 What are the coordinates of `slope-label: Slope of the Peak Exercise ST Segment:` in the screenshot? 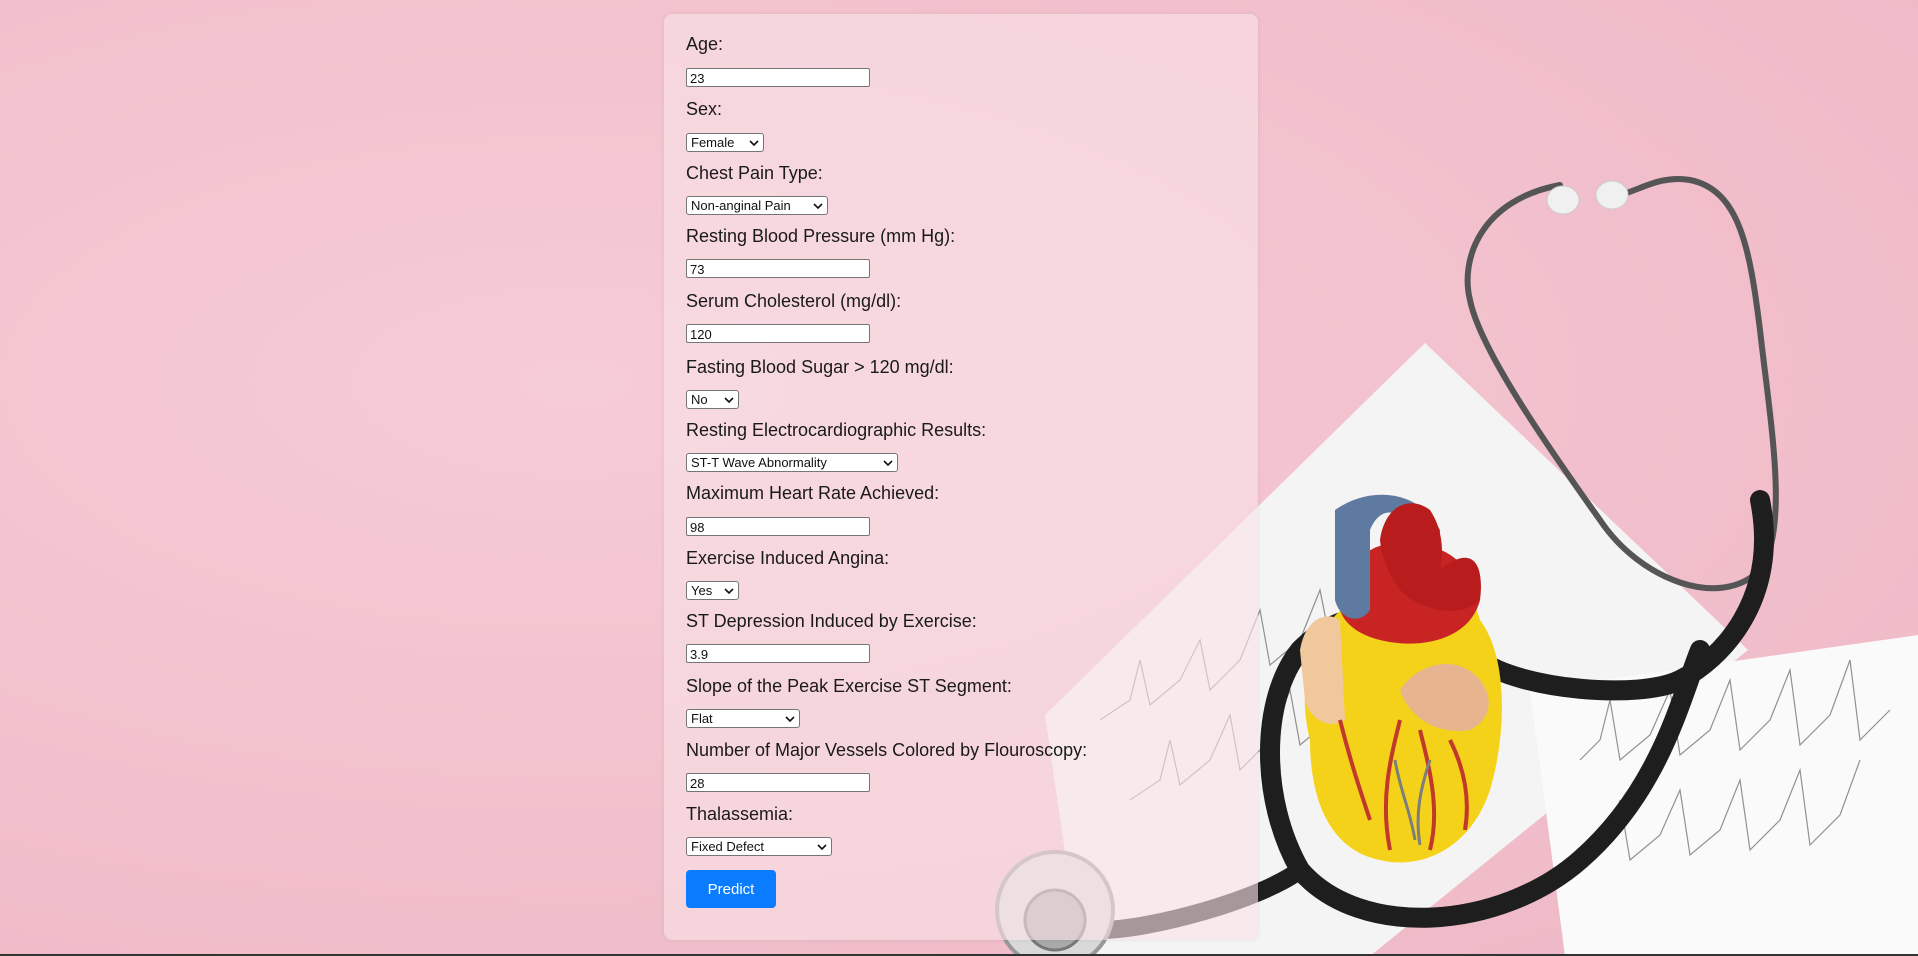 It's located at (849, 686).